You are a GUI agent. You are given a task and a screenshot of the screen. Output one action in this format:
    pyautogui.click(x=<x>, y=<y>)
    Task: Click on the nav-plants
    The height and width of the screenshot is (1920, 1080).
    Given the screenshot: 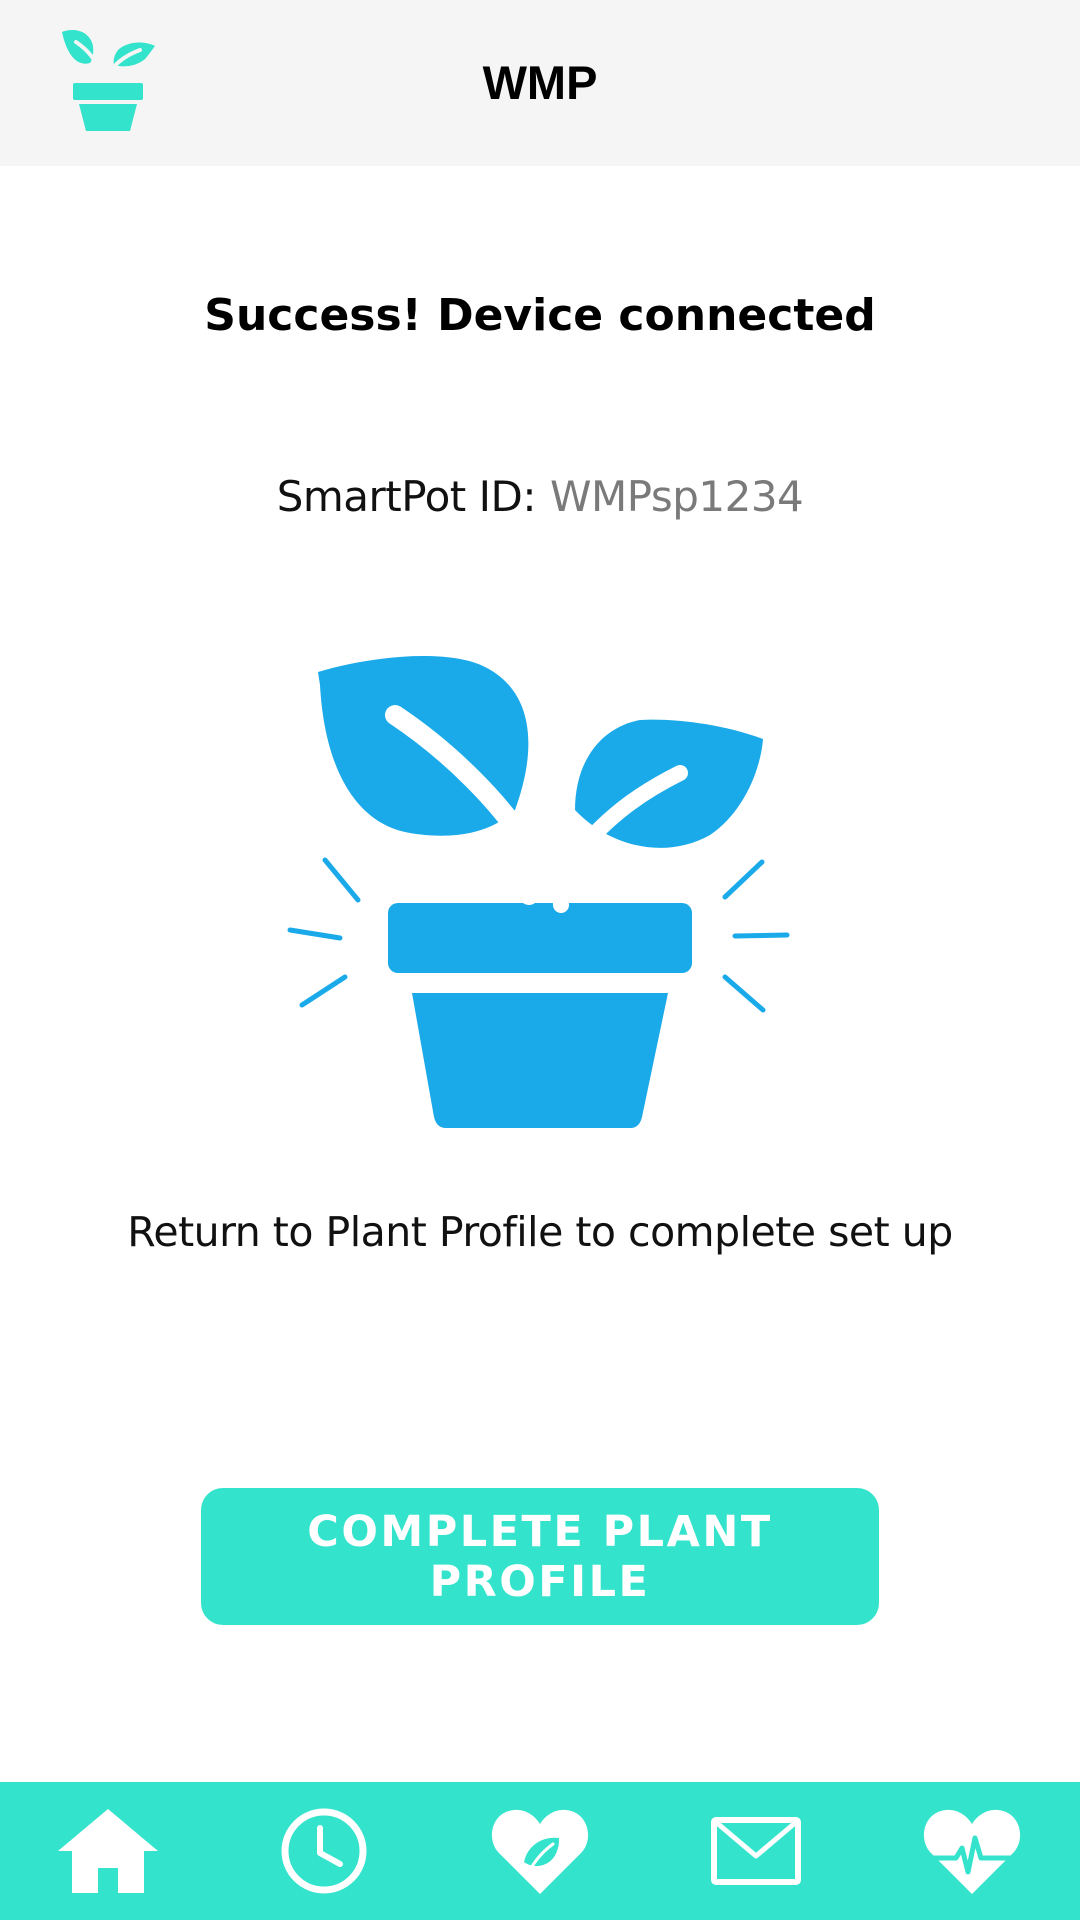 What is the action you would take?
    pyautogui.click(x=540, y=1851)
    